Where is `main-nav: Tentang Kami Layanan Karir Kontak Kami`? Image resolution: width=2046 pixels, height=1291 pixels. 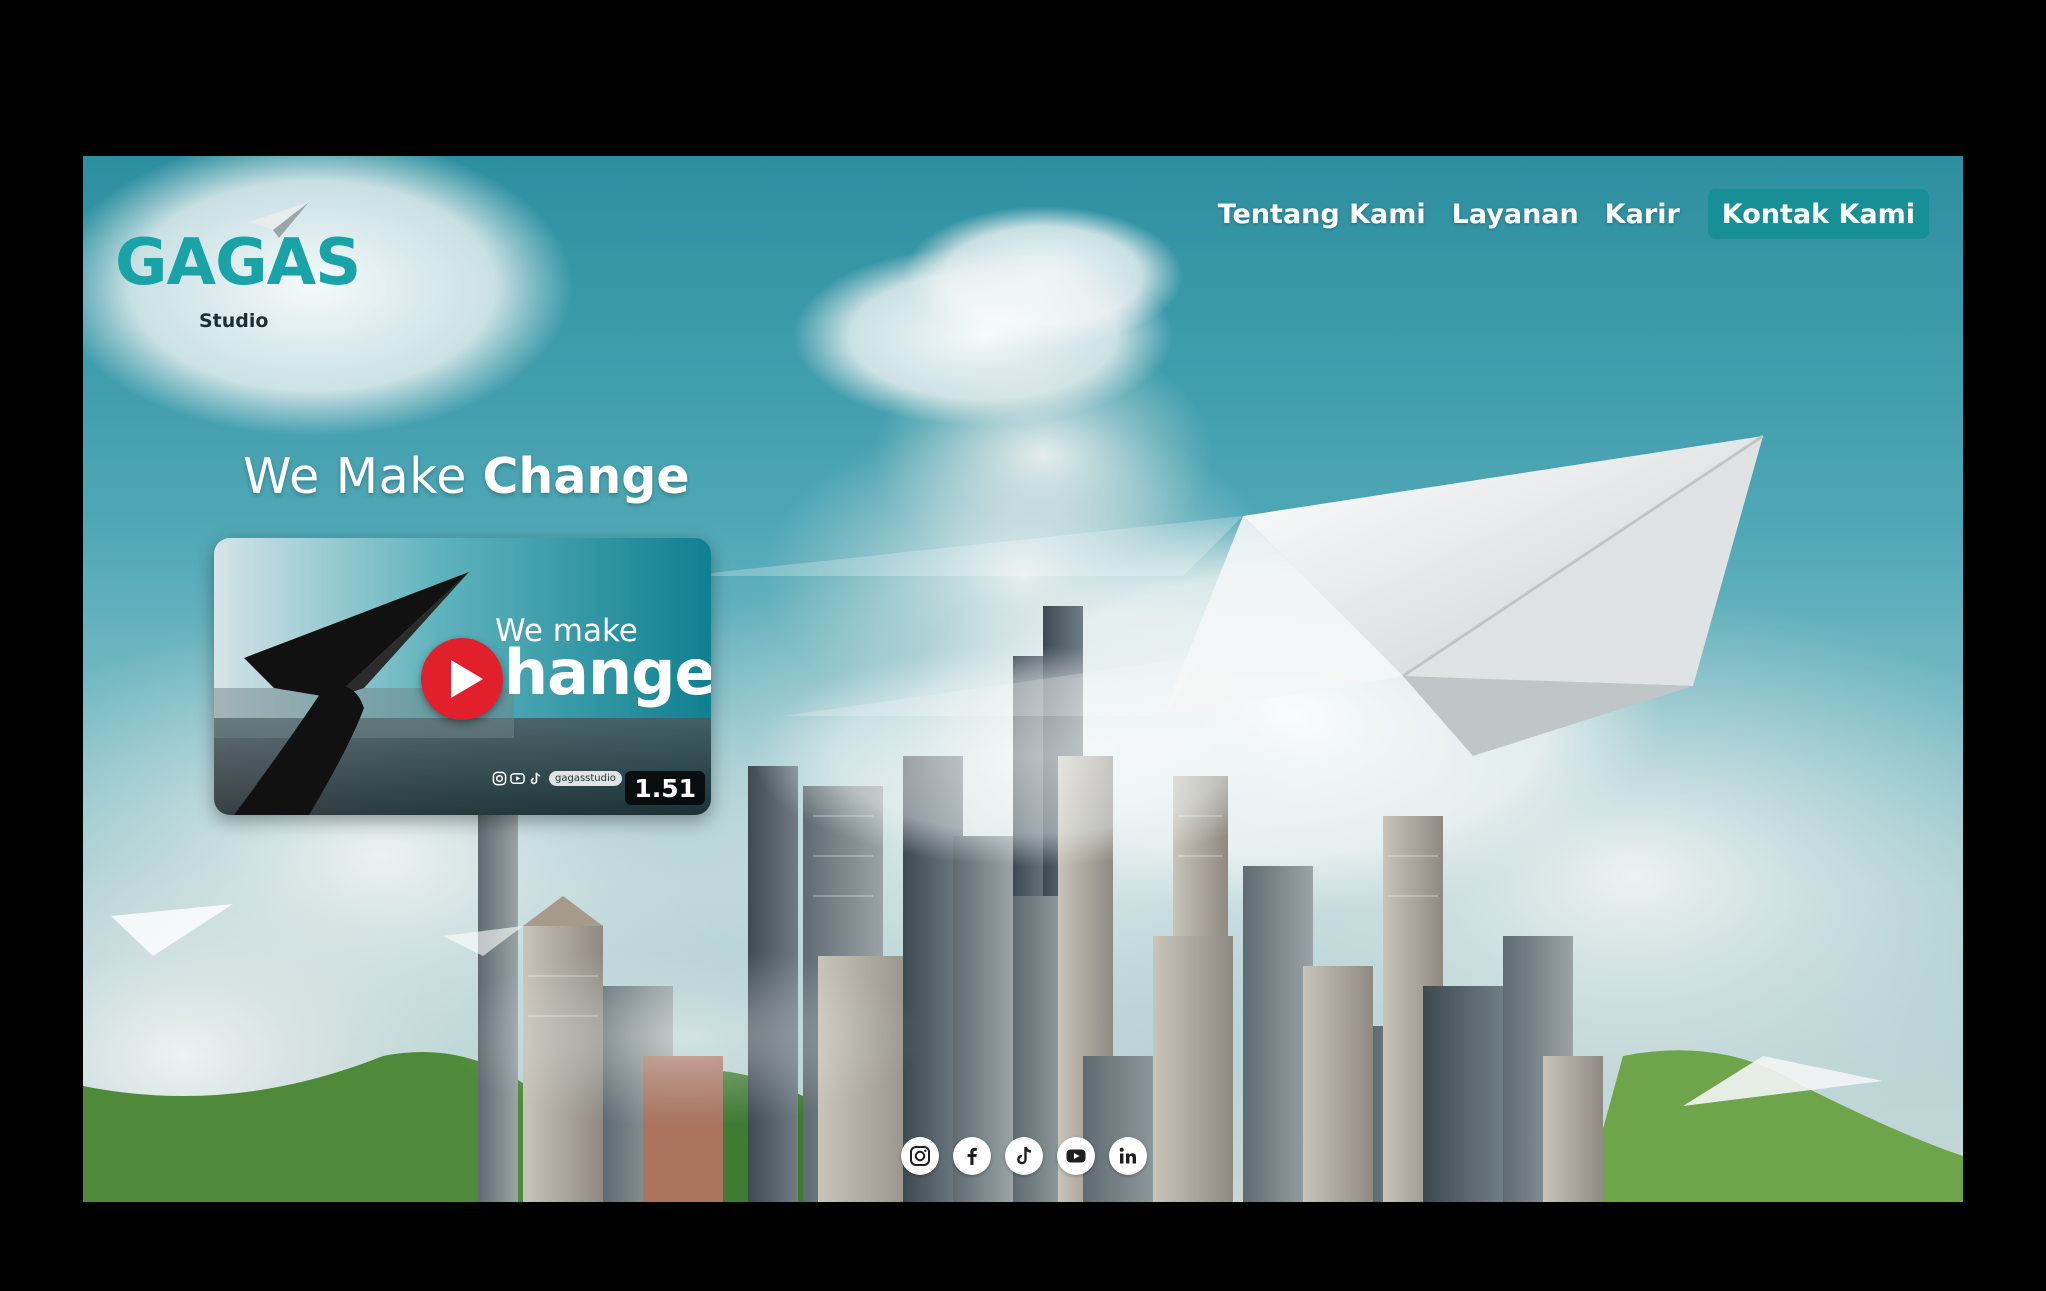 main-nav: Tentang Kami Layanan Karir Kontak Kami is located at coordinates (1560, 214).